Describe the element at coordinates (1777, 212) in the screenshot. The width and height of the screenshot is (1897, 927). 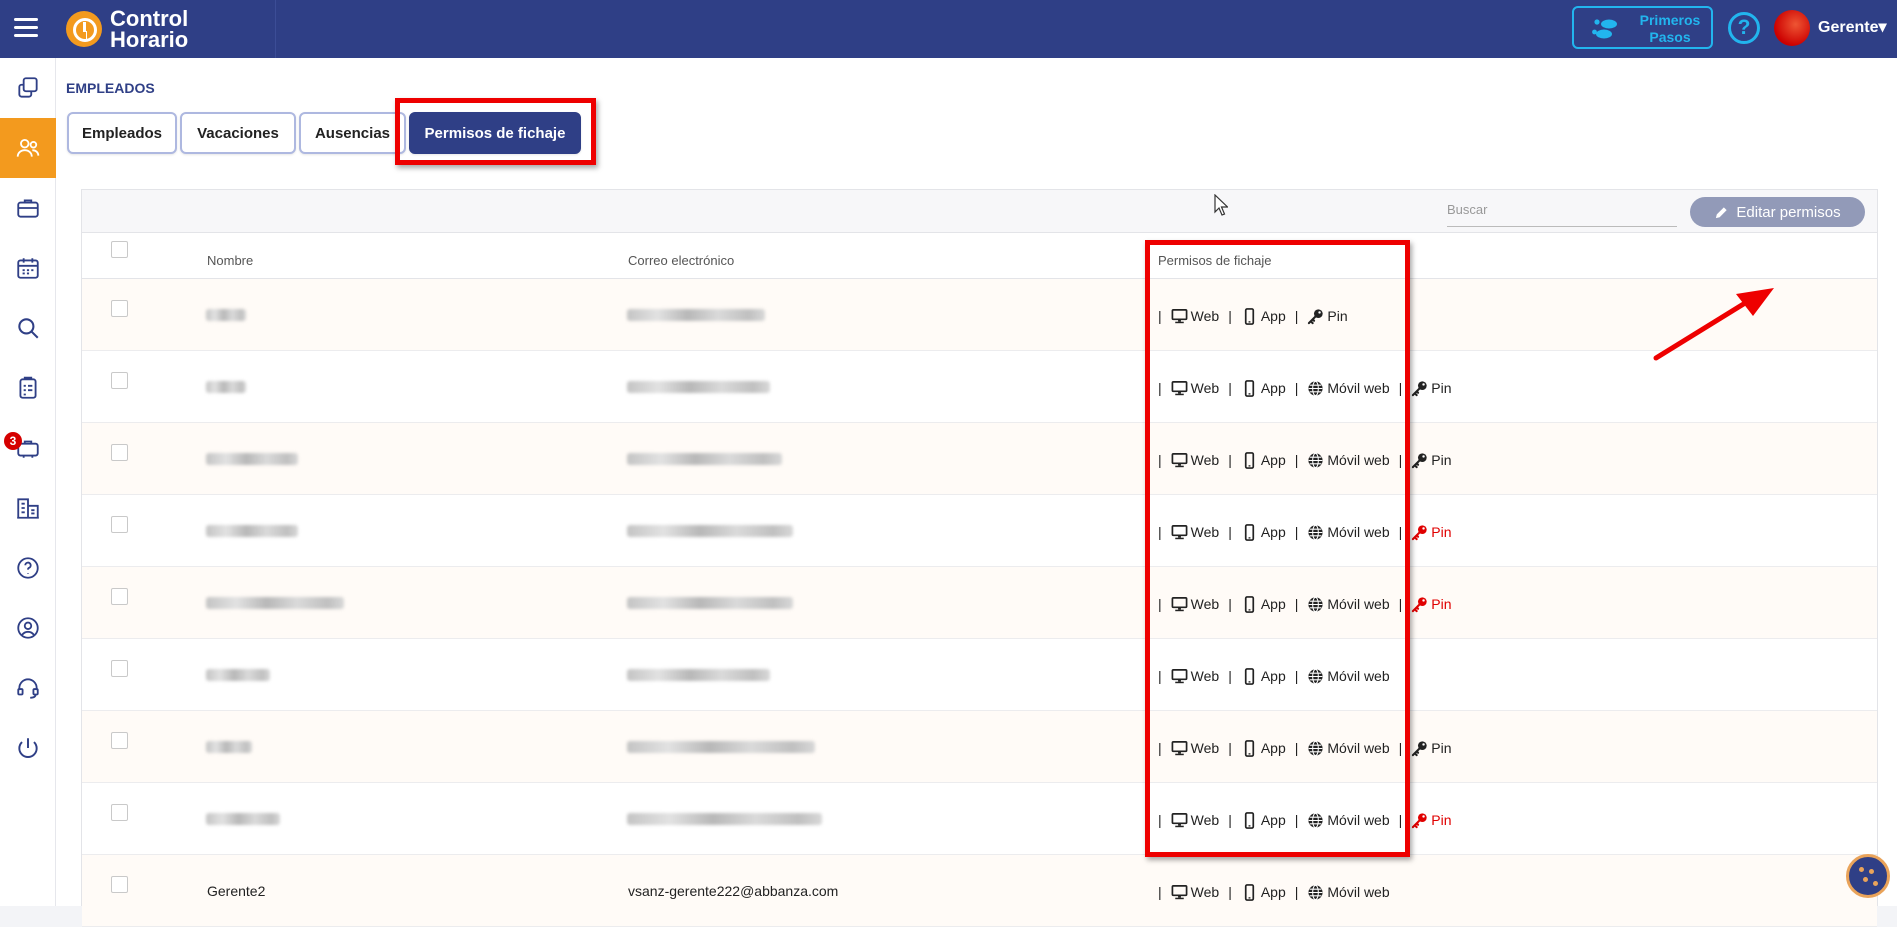
I see `edit-permissions-button: Editar permisos` at that location.